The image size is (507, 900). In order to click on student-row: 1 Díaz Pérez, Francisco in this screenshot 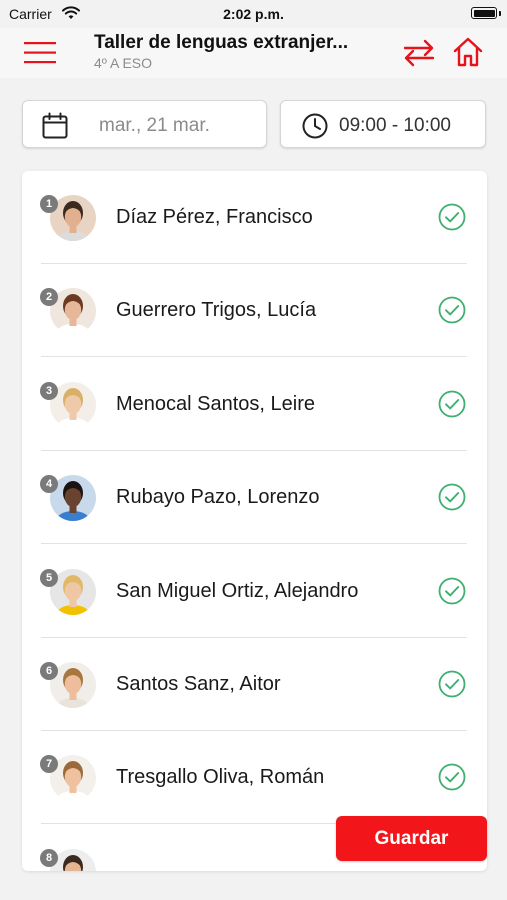, I will do `click(254, 217)`.